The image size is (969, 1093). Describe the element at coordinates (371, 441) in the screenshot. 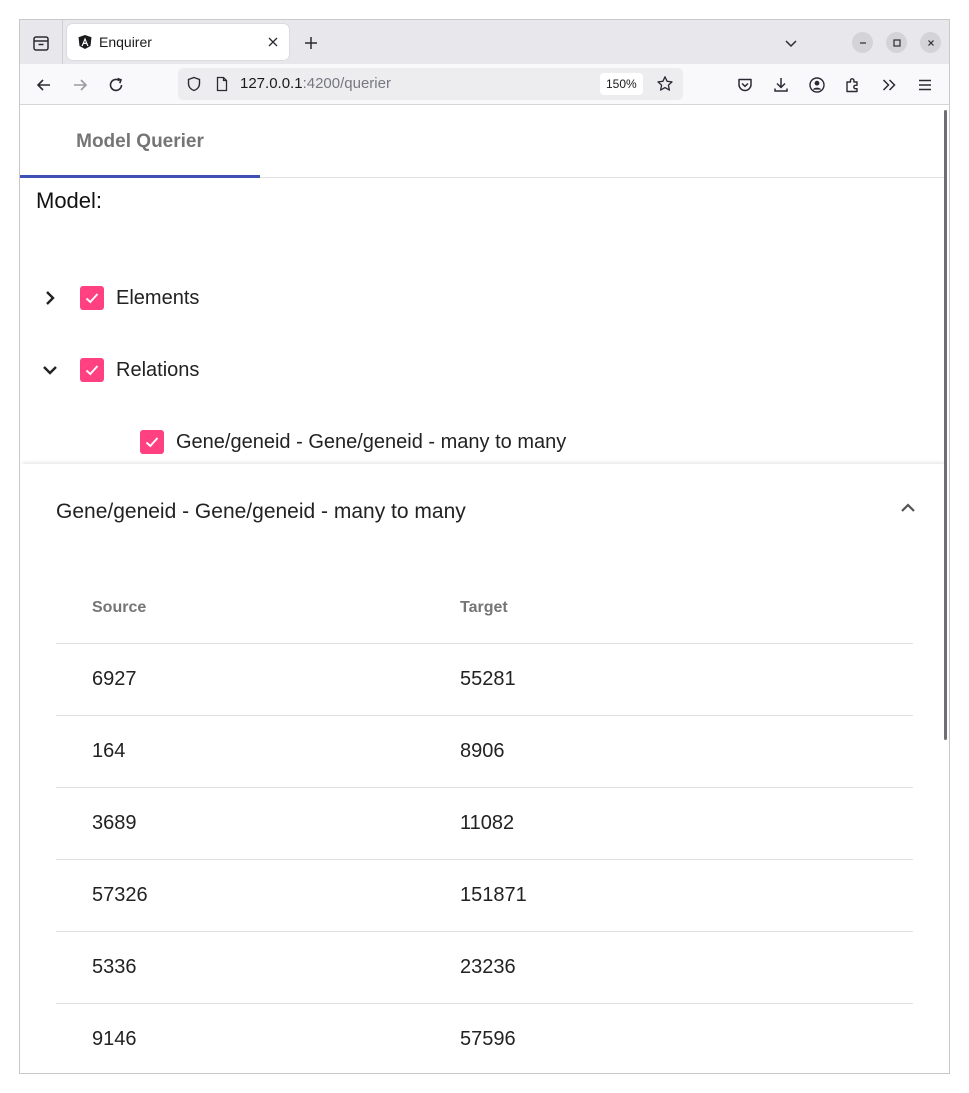

I see `relation-child-label: Gene/geneid - Gene/geneid - many to many` at that location.